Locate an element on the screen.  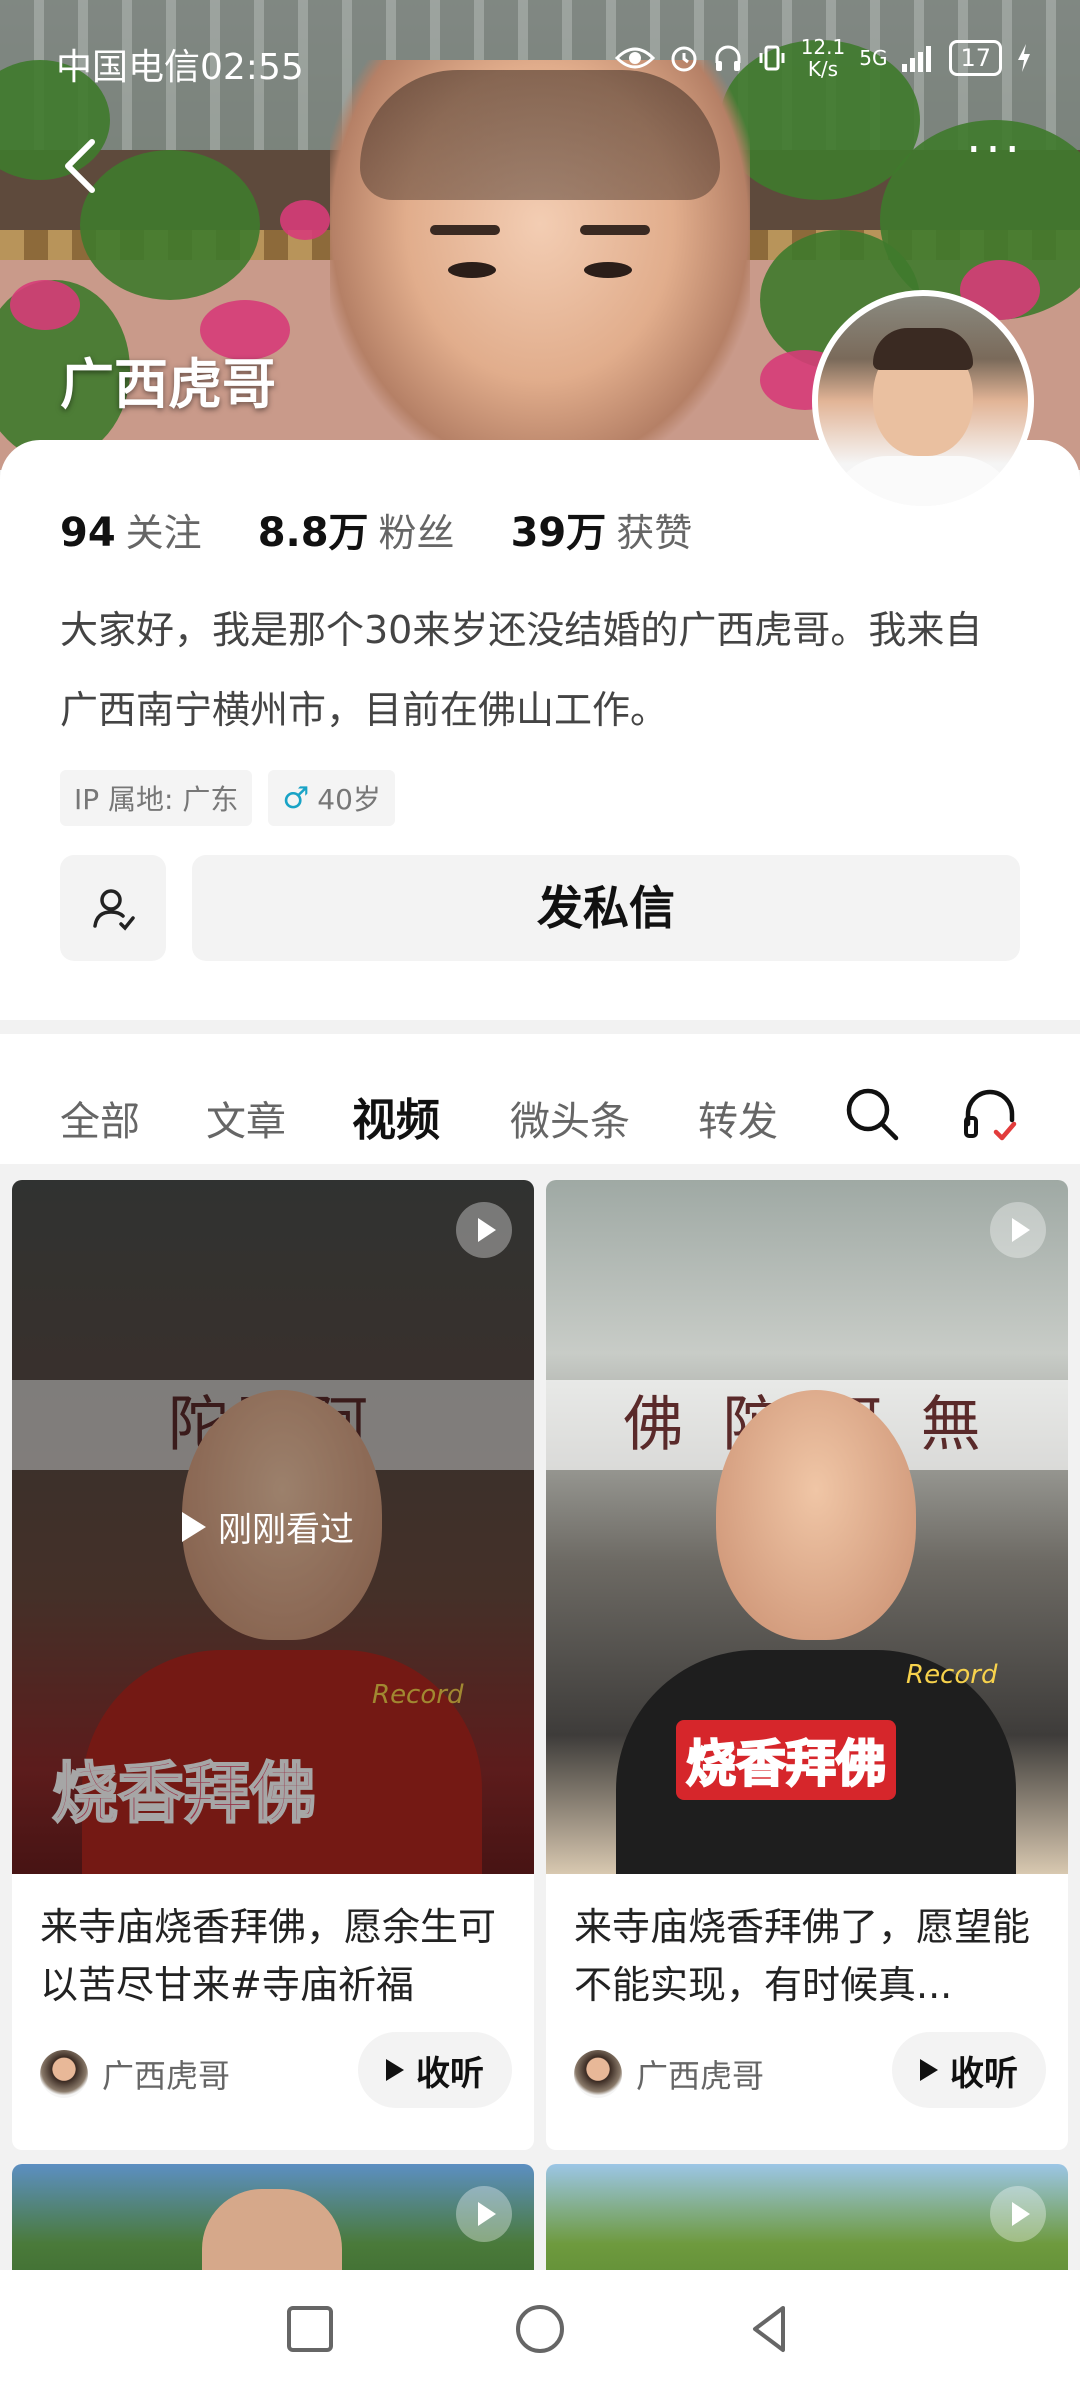
add-friend-icon is located at coordinates (114, 910).